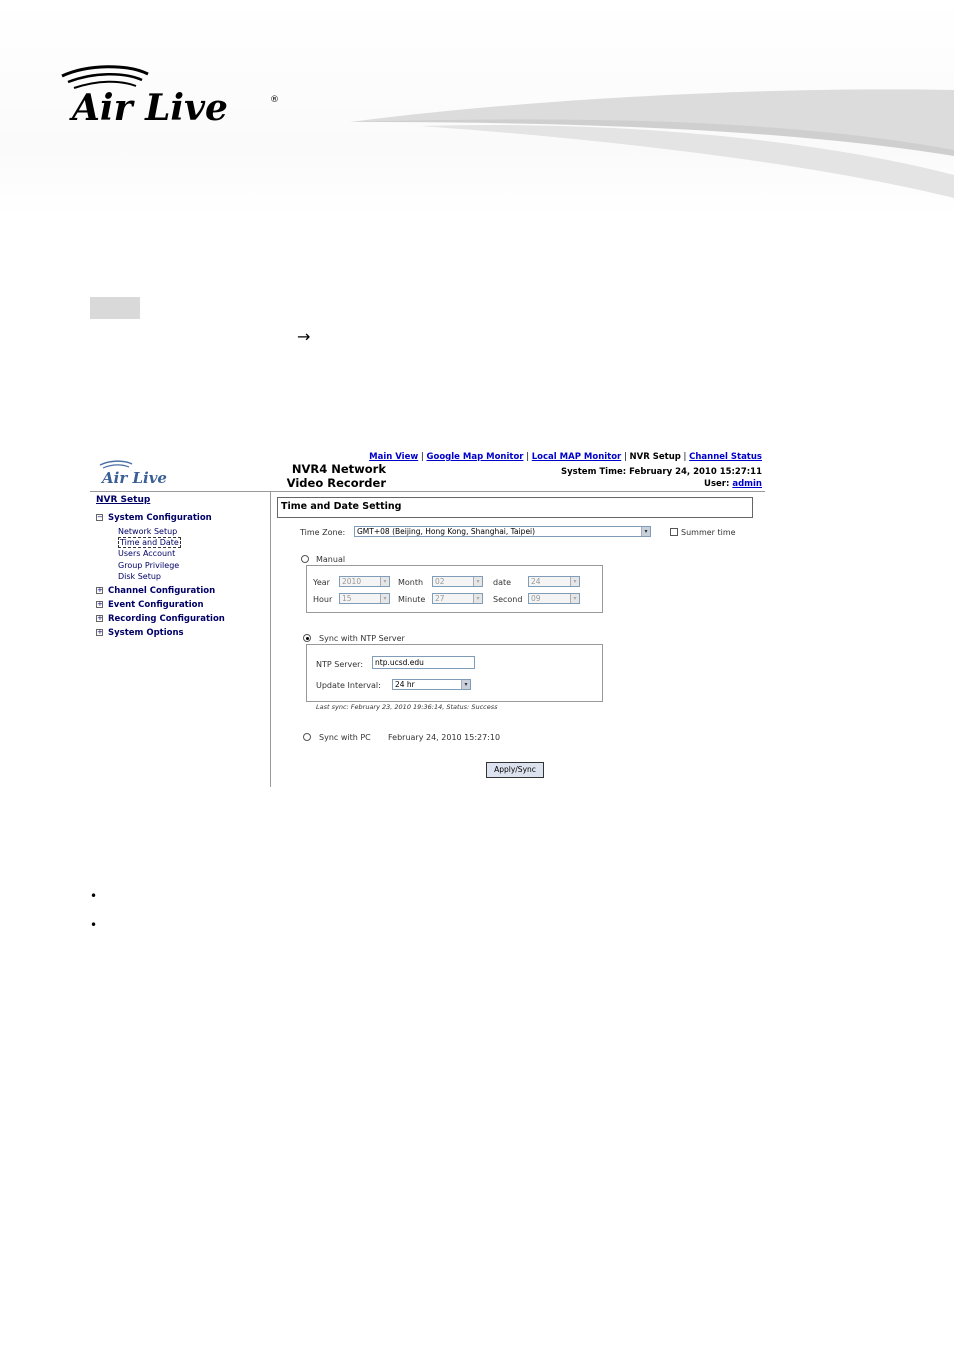  I want to click on sidebar-item-system-options: + System Options, so click(140, 633).